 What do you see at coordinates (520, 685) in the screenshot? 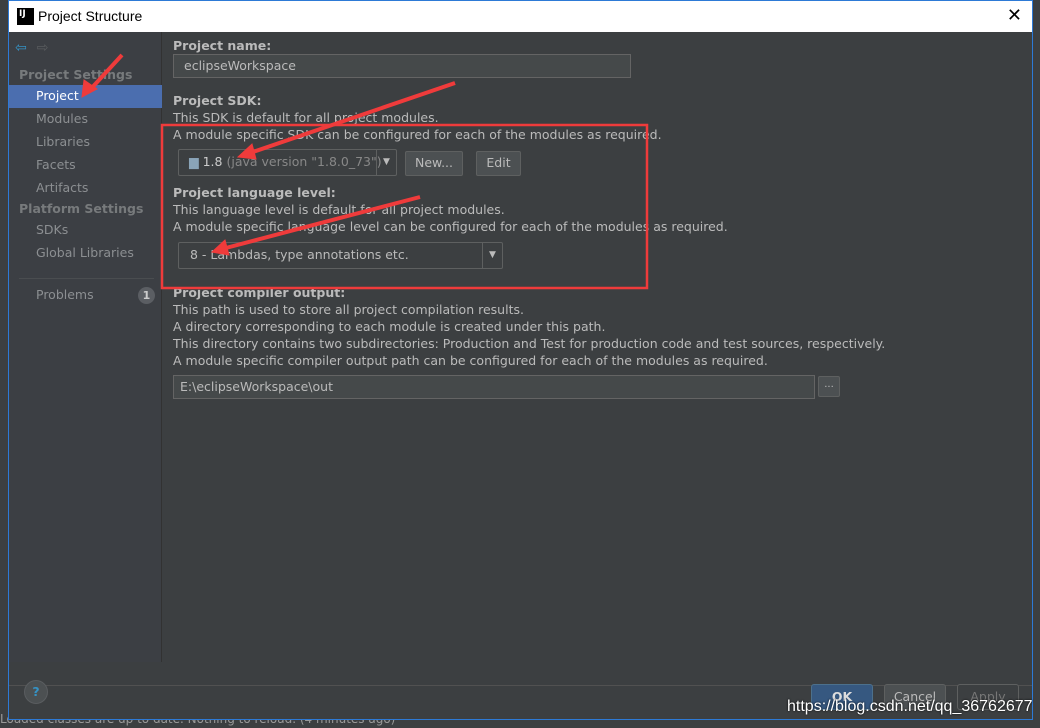
I see `footer-divider` at bounding box center [520, 685].